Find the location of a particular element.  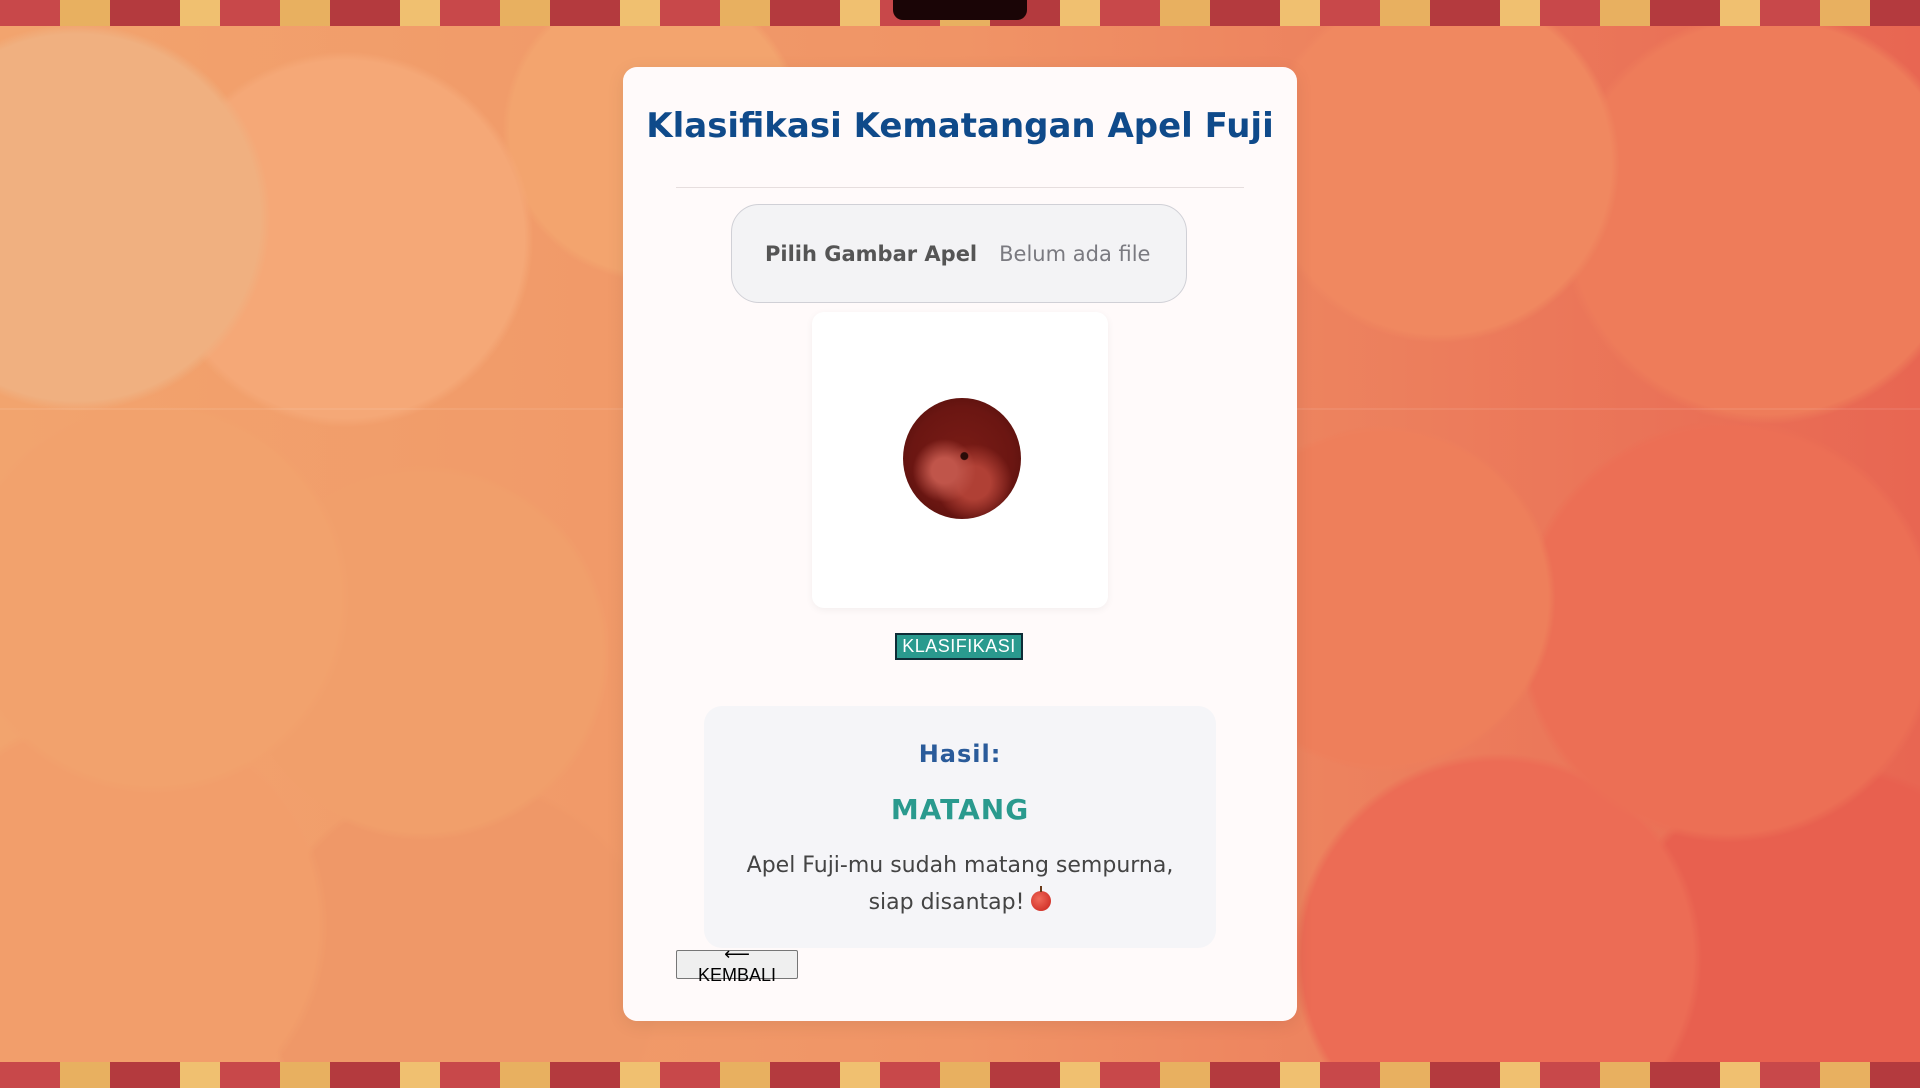

classify-button: KLASIFIKASI is located at coordinates (959, 646).